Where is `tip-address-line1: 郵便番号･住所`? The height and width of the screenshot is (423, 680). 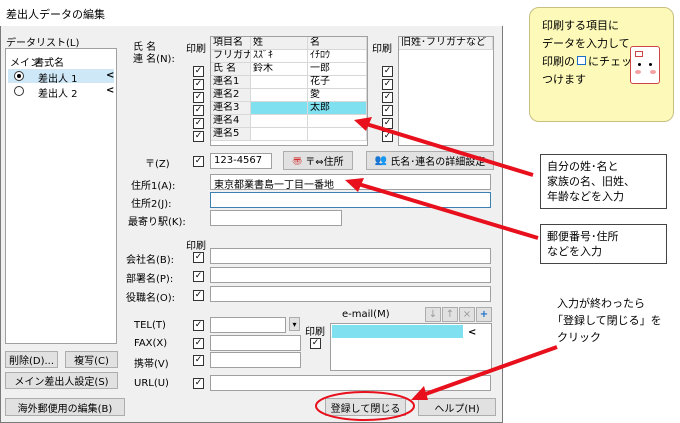 tip-address-line1: 郵便番号･住所 is located at coordinates (583, 236).